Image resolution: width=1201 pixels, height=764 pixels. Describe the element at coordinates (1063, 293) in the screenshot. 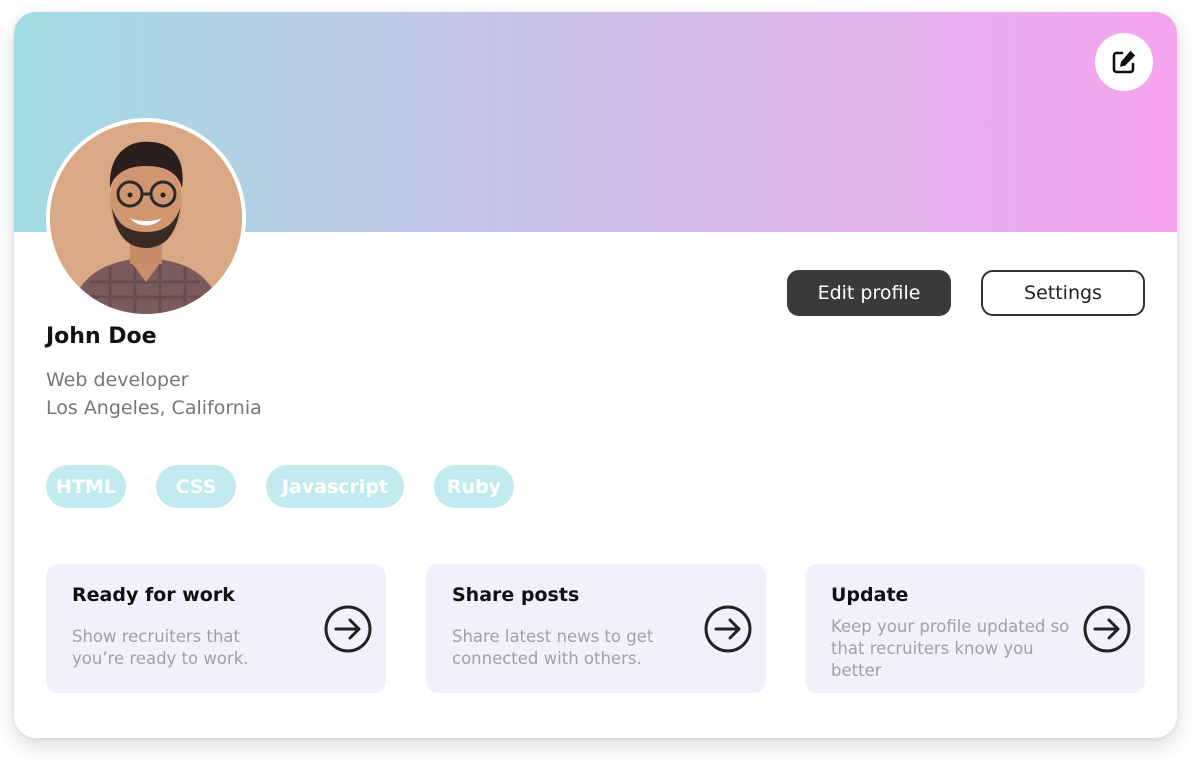

I see `settings-button: Settings` at that location.